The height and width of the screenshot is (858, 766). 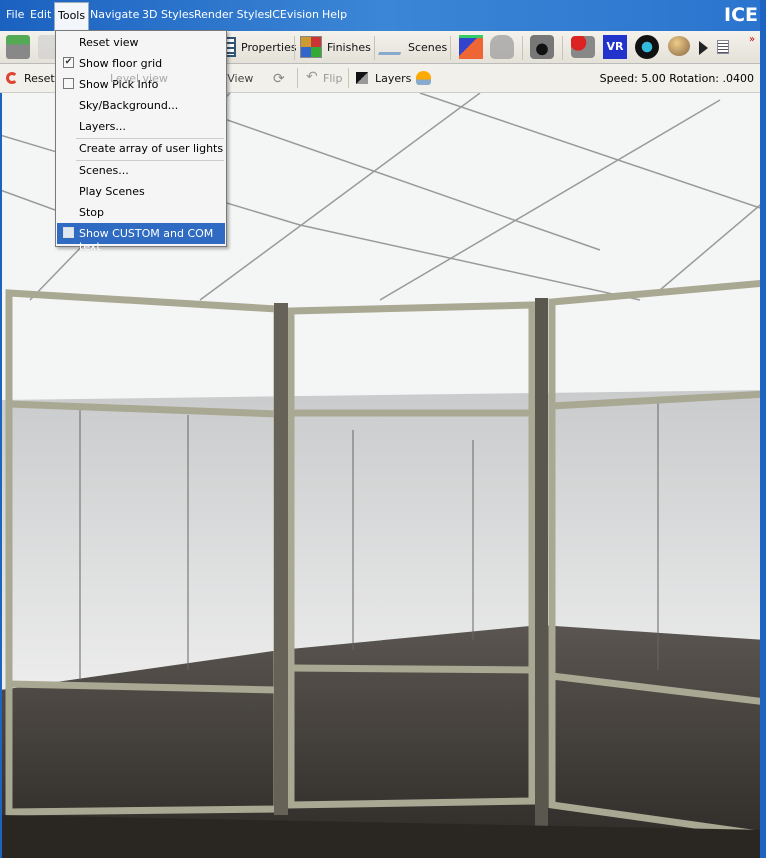 What do you see at coordinates (615, 47) in the screenshot?
I see `vr-icon: VR` at bounding box center [615, 47].